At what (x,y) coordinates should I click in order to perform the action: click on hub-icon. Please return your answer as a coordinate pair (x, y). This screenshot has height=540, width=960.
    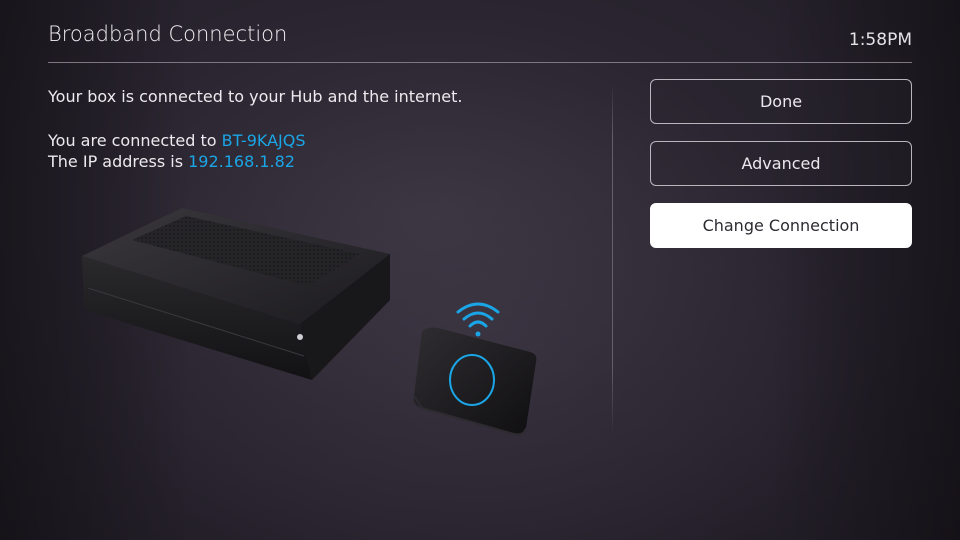
    Looking at the image, I should click on (475, 381).